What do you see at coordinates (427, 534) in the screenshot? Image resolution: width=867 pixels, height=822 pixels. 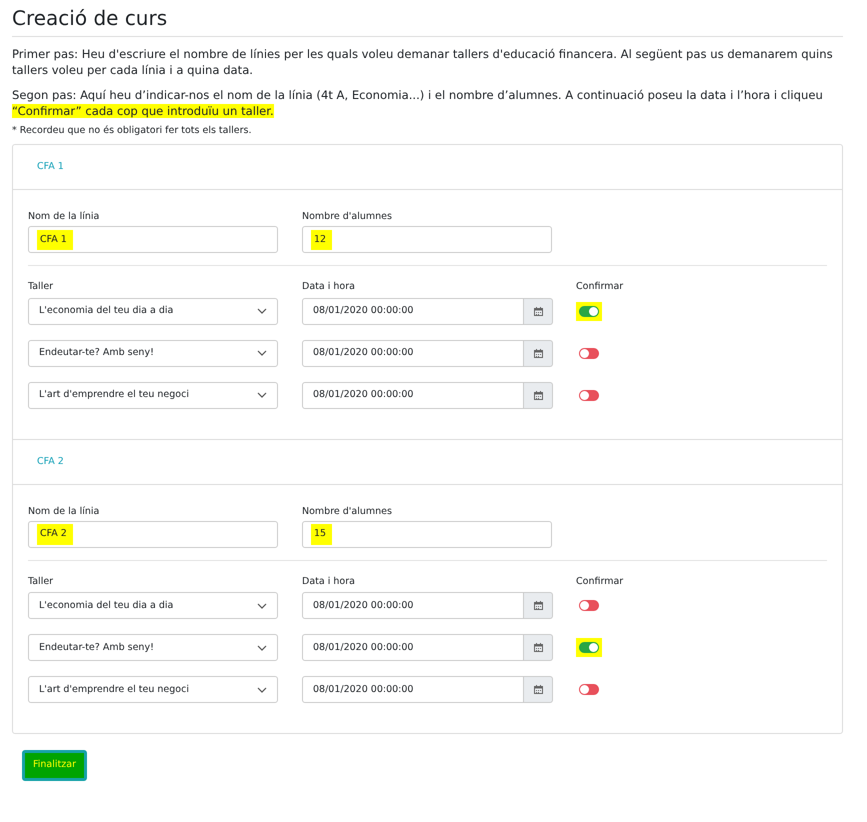 I see `students-field: 15` at bounding box center [427, 534].